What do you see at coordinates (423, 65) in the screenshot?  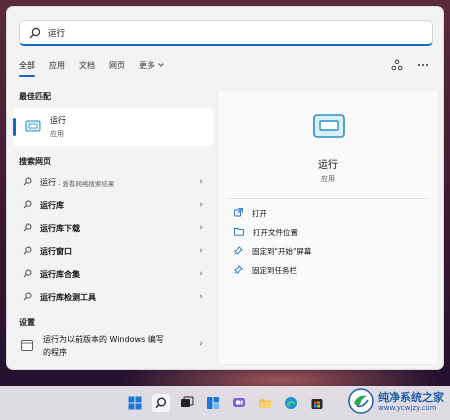 I see `more-icon` at bounding box center [423, 65].